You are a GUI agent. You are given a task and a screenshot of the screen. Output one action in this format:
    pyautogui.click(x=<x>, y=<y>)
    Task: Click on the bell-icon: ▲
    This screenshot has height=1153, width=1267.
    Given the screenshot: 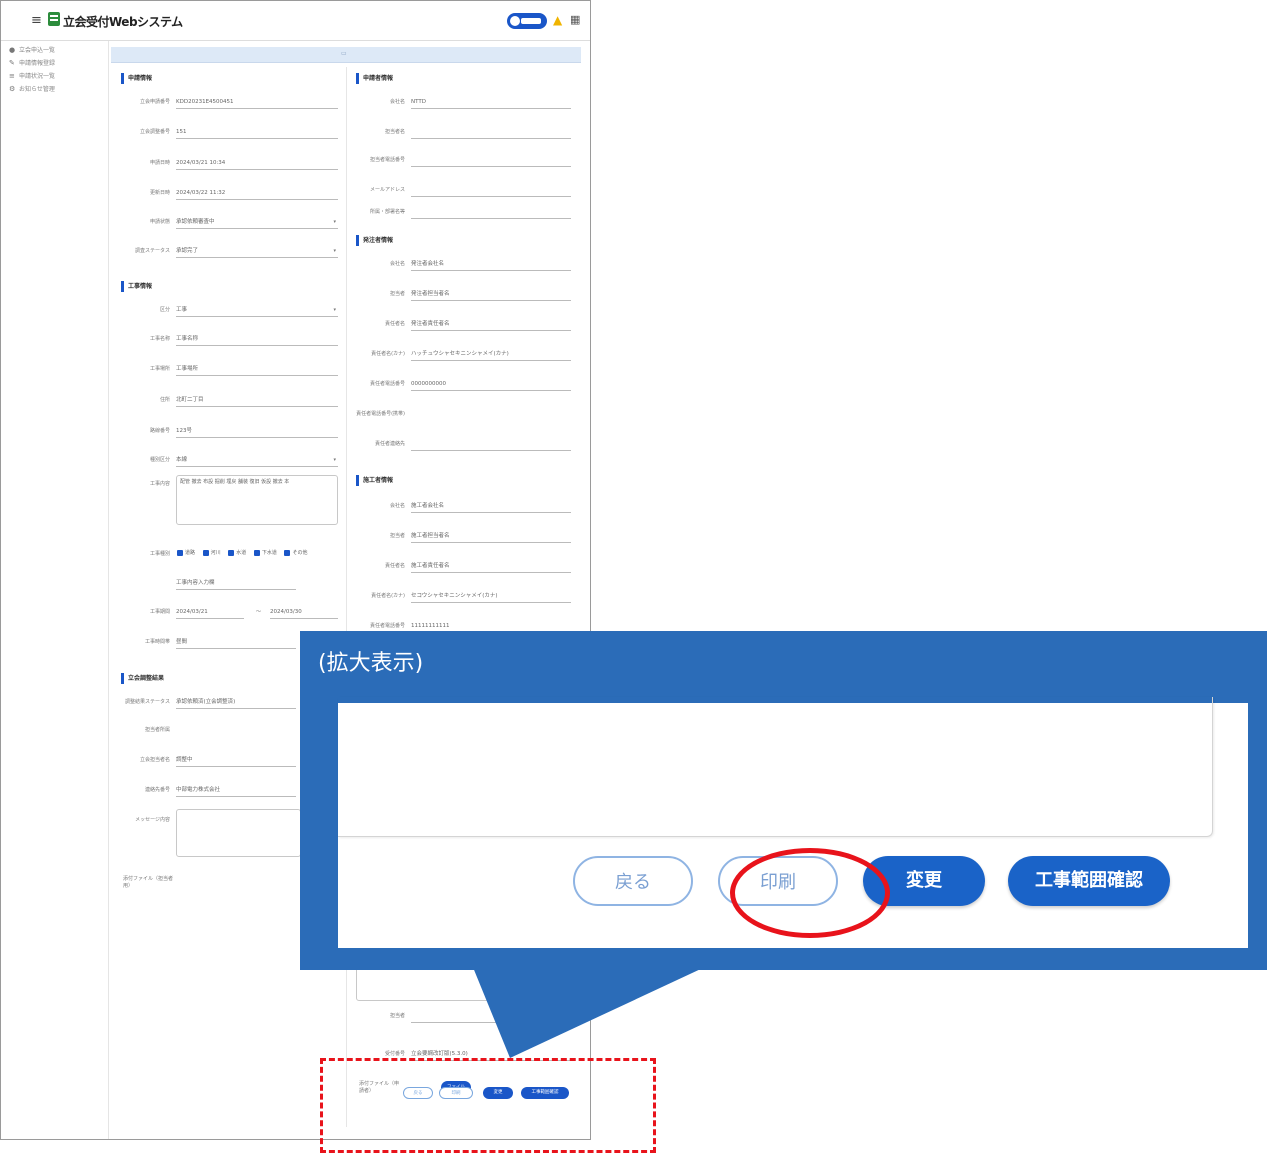 What is the action you would take?
    pyautogui.click(x=557, y=20)
    